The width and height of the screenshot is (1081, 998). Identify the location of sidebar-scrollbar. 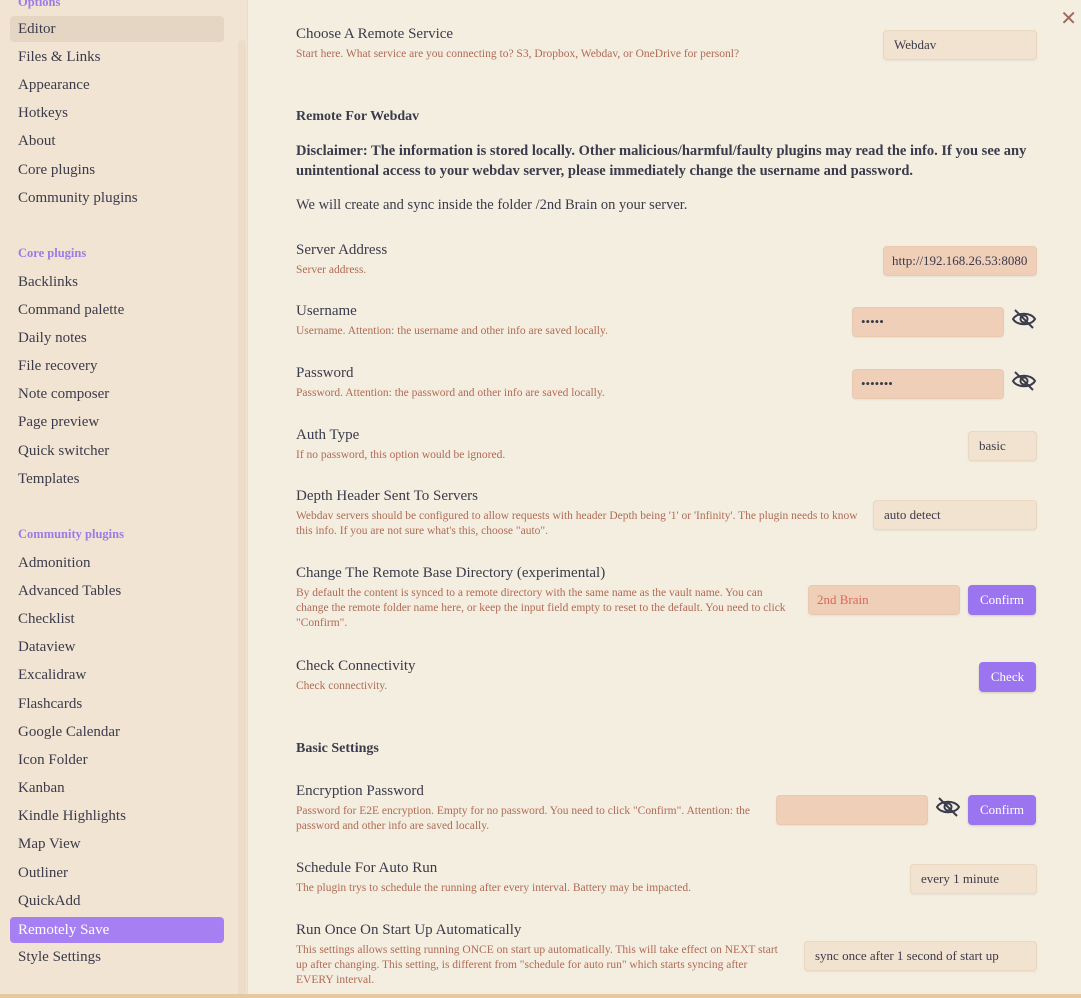
(242, 517).